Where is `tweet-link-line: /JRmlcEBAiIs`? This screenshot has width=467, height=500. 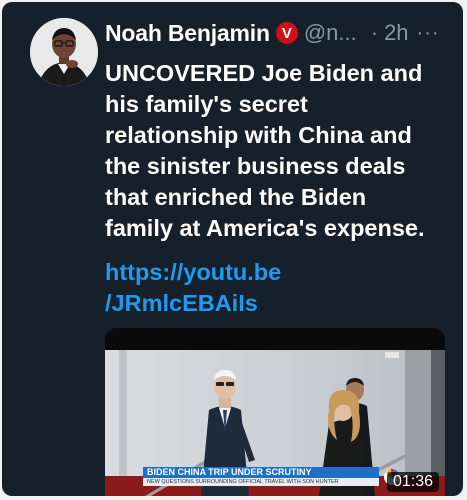 tweet-link-line: /JRmlcEBAiIs is located at coordinates (255, 303).